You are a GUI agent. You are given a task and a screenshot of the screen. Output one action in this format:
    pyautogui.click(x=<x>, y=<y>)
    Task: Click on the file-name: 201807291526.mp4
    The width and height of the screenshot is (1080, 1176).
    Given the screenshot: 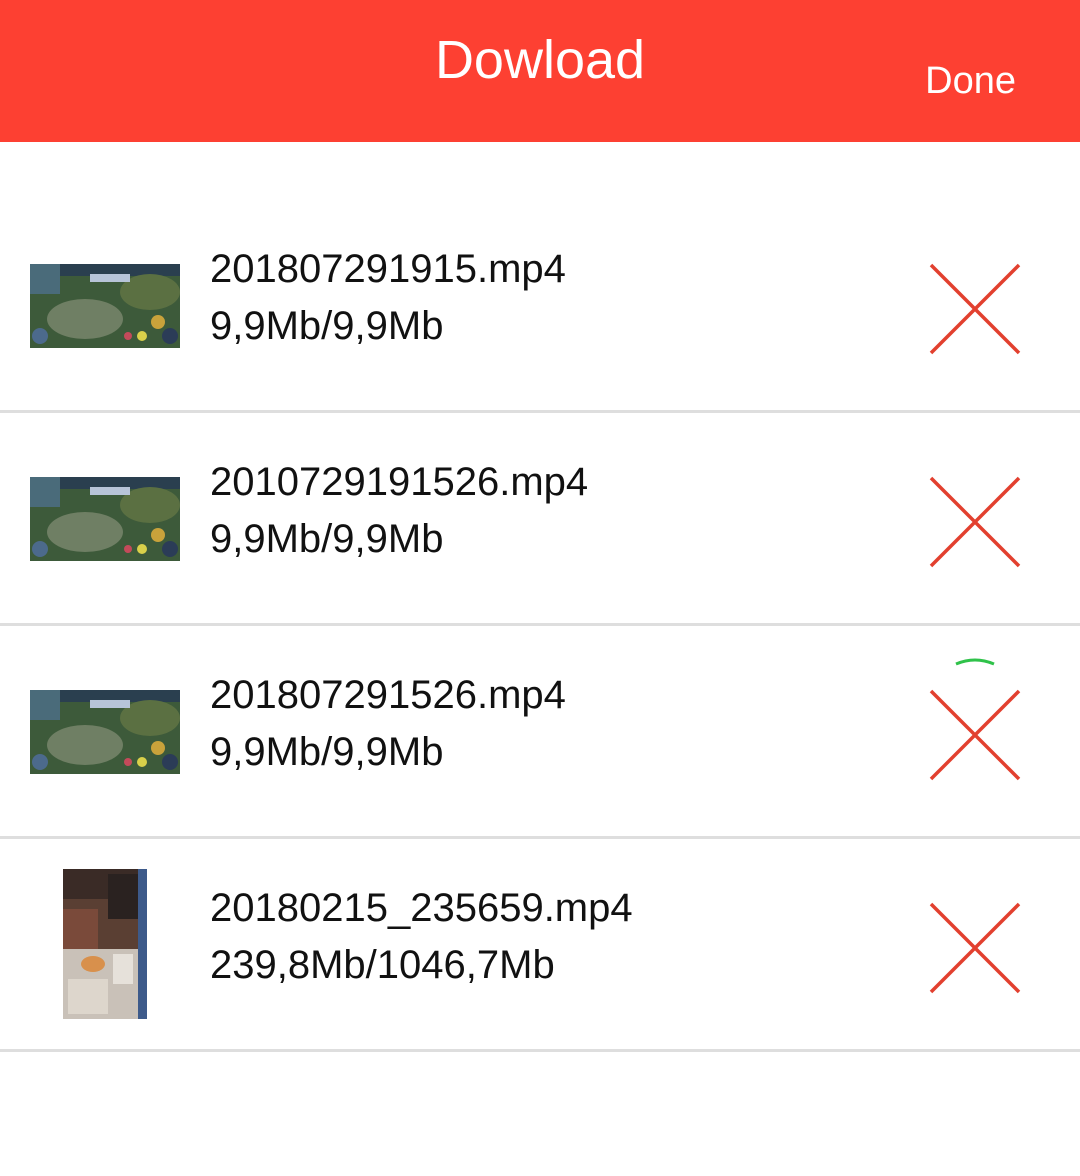 What is the action you would take?
    pyautogui.click(x=388, y=695)
    